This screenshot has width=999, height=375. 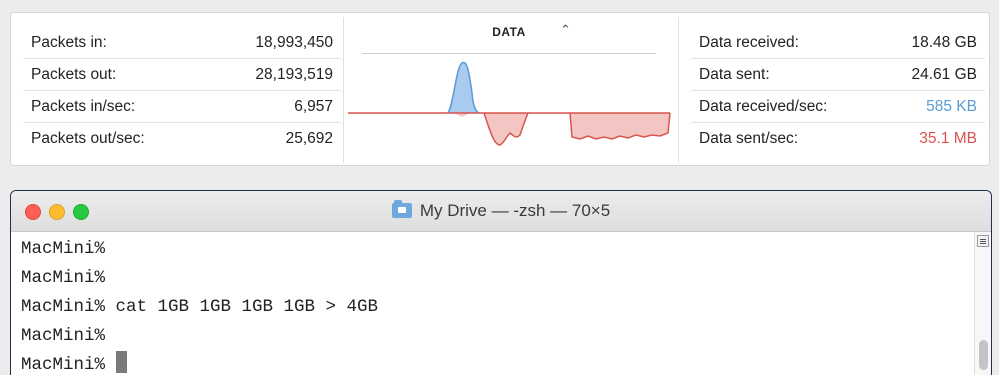 I want to click on scroll-menu-icon, so click(x=983, y=241).